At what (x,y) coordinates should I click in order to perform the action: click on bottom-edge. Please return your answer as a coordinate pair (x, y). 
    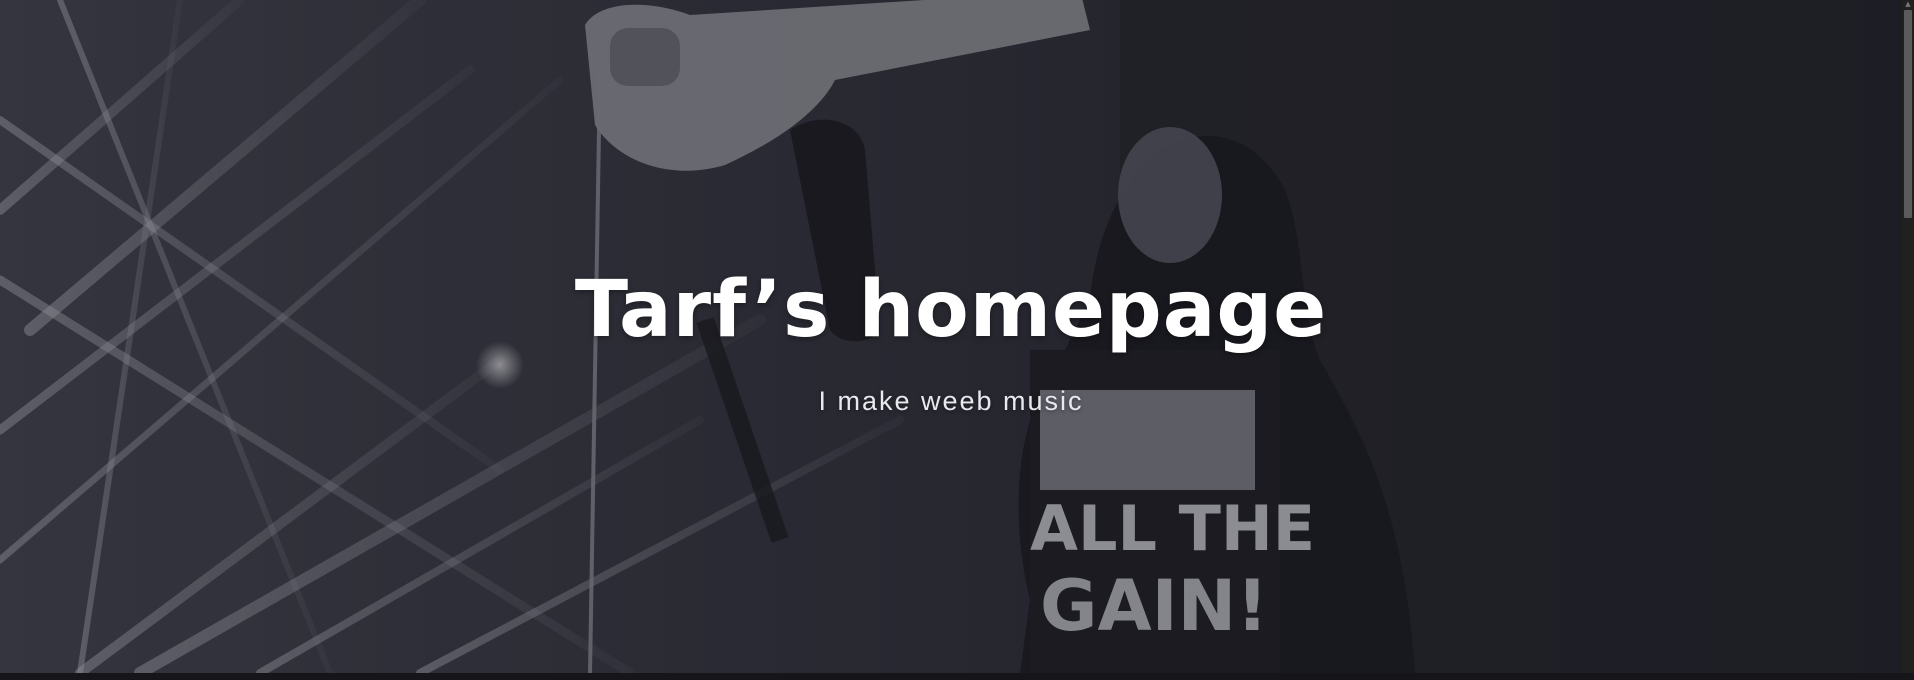
    Looking at the image, I should click on (957, 676).